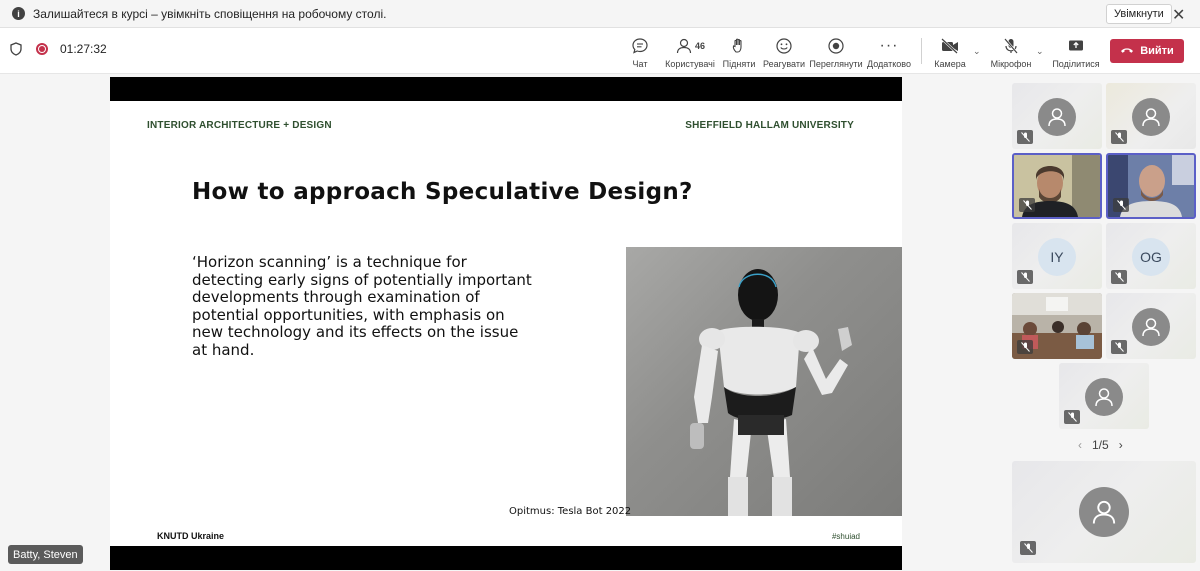 This screenshot has width=1200, height=571. Describe the element at coordinates (739, 64) in the screenshot. I see `raise-hand-label: Підняти` at that location.